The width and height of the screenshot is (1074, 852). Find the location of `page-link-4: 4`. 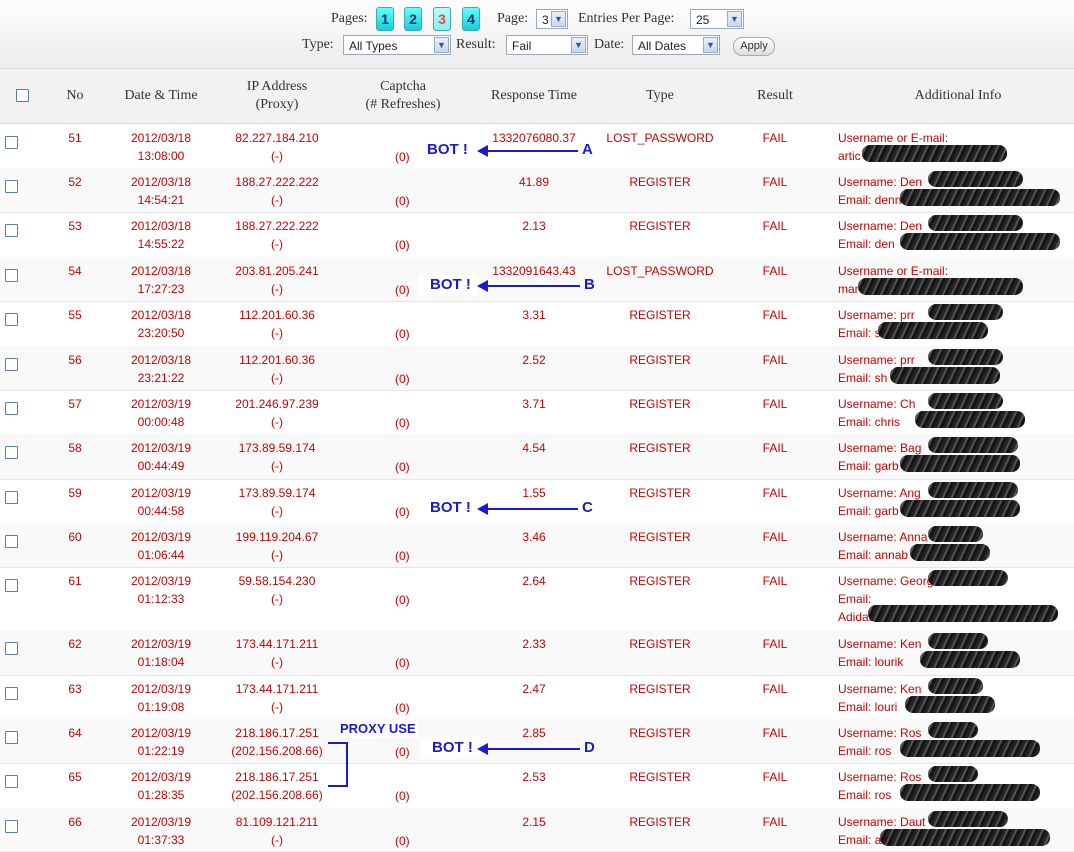

page-link-4: 4 is located at coordinates (471, 19).